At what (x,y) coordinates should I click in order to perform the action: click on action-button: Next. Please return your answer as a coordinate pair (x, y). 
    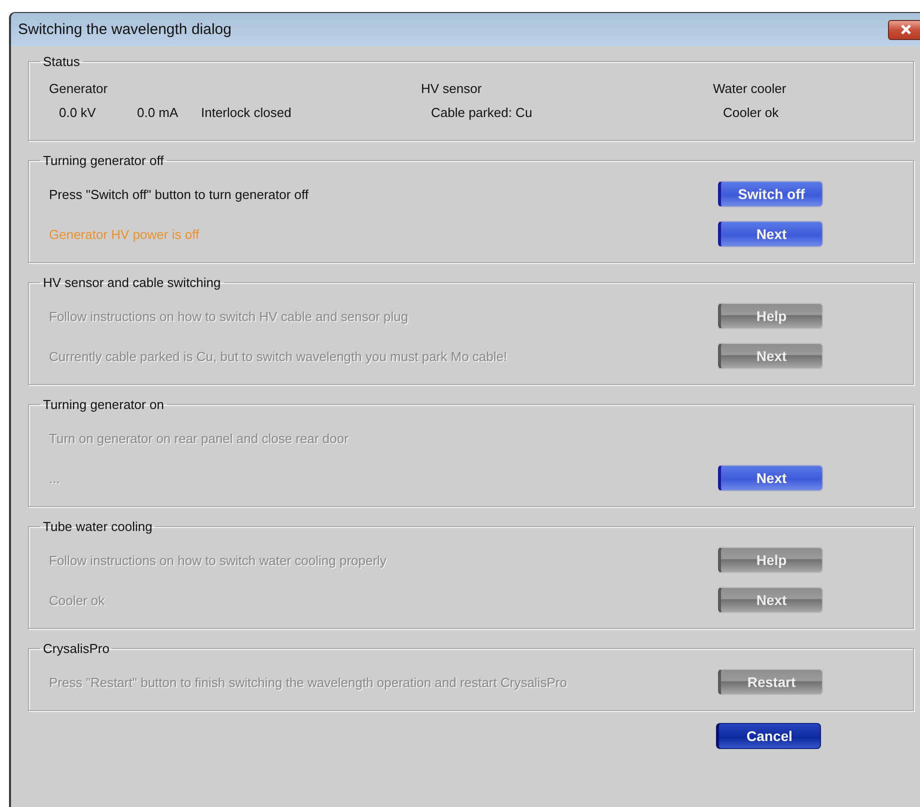
    Looking at the image, I should click on (770, 234).